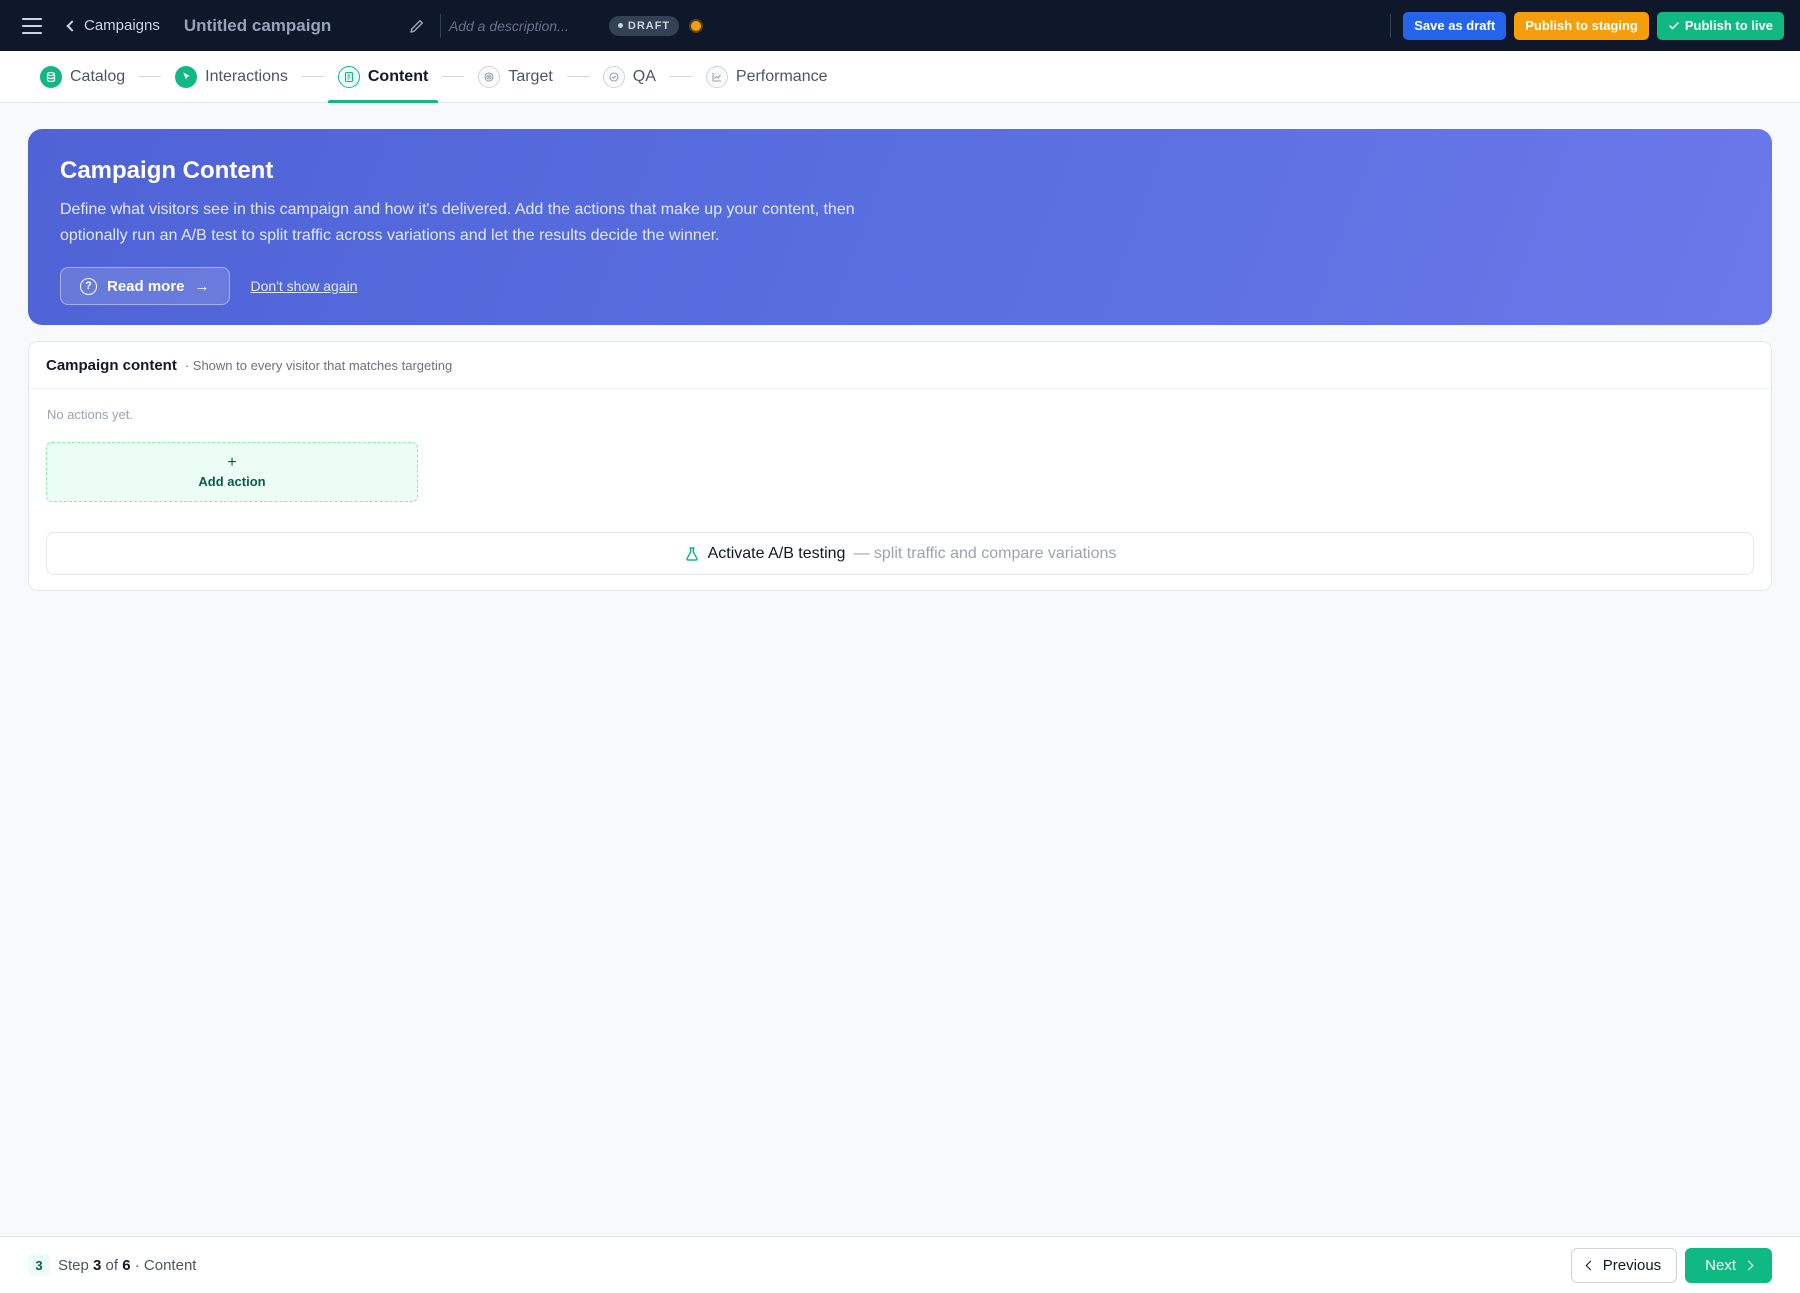 This screenshot has height=1293, width=1800. Describe the element at coordinates (781, 76) in the screenshot. I see `tab-label: Performance` at that location.